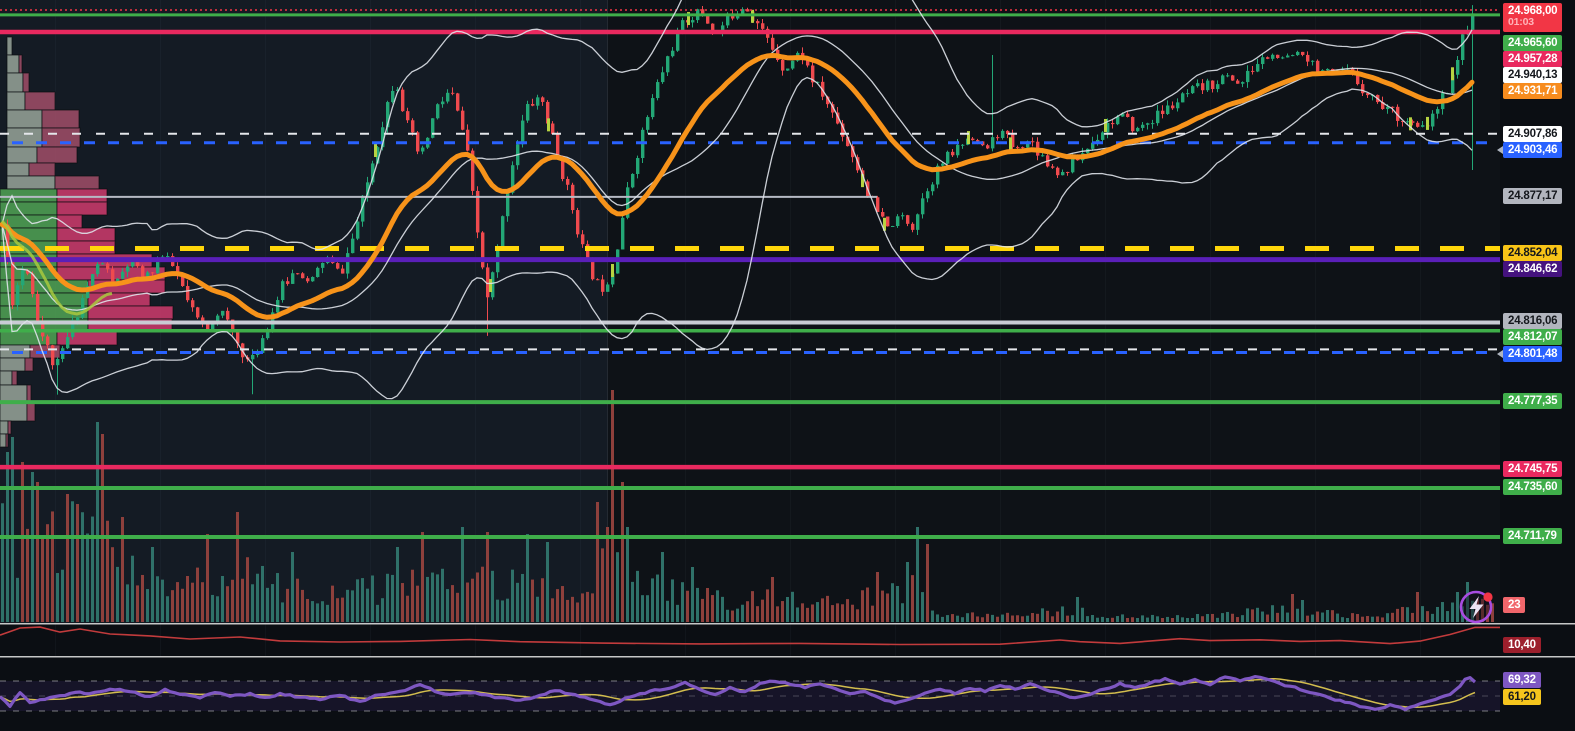 The width and height of the screenshot is (1575, 731). I want to click on lightning-icon, so click(1476, 607).